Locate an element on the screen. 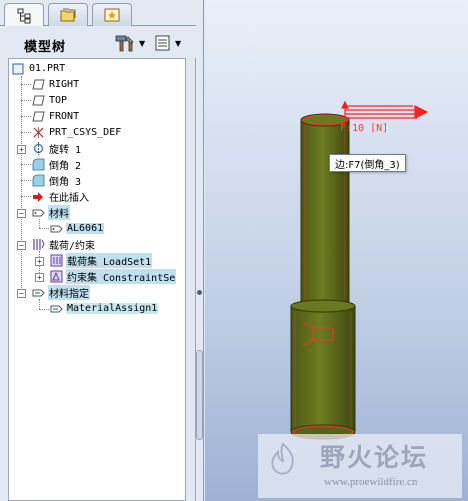 This screenshot has width=468, height=501. tab-layers is located at coordinates (68, 14).